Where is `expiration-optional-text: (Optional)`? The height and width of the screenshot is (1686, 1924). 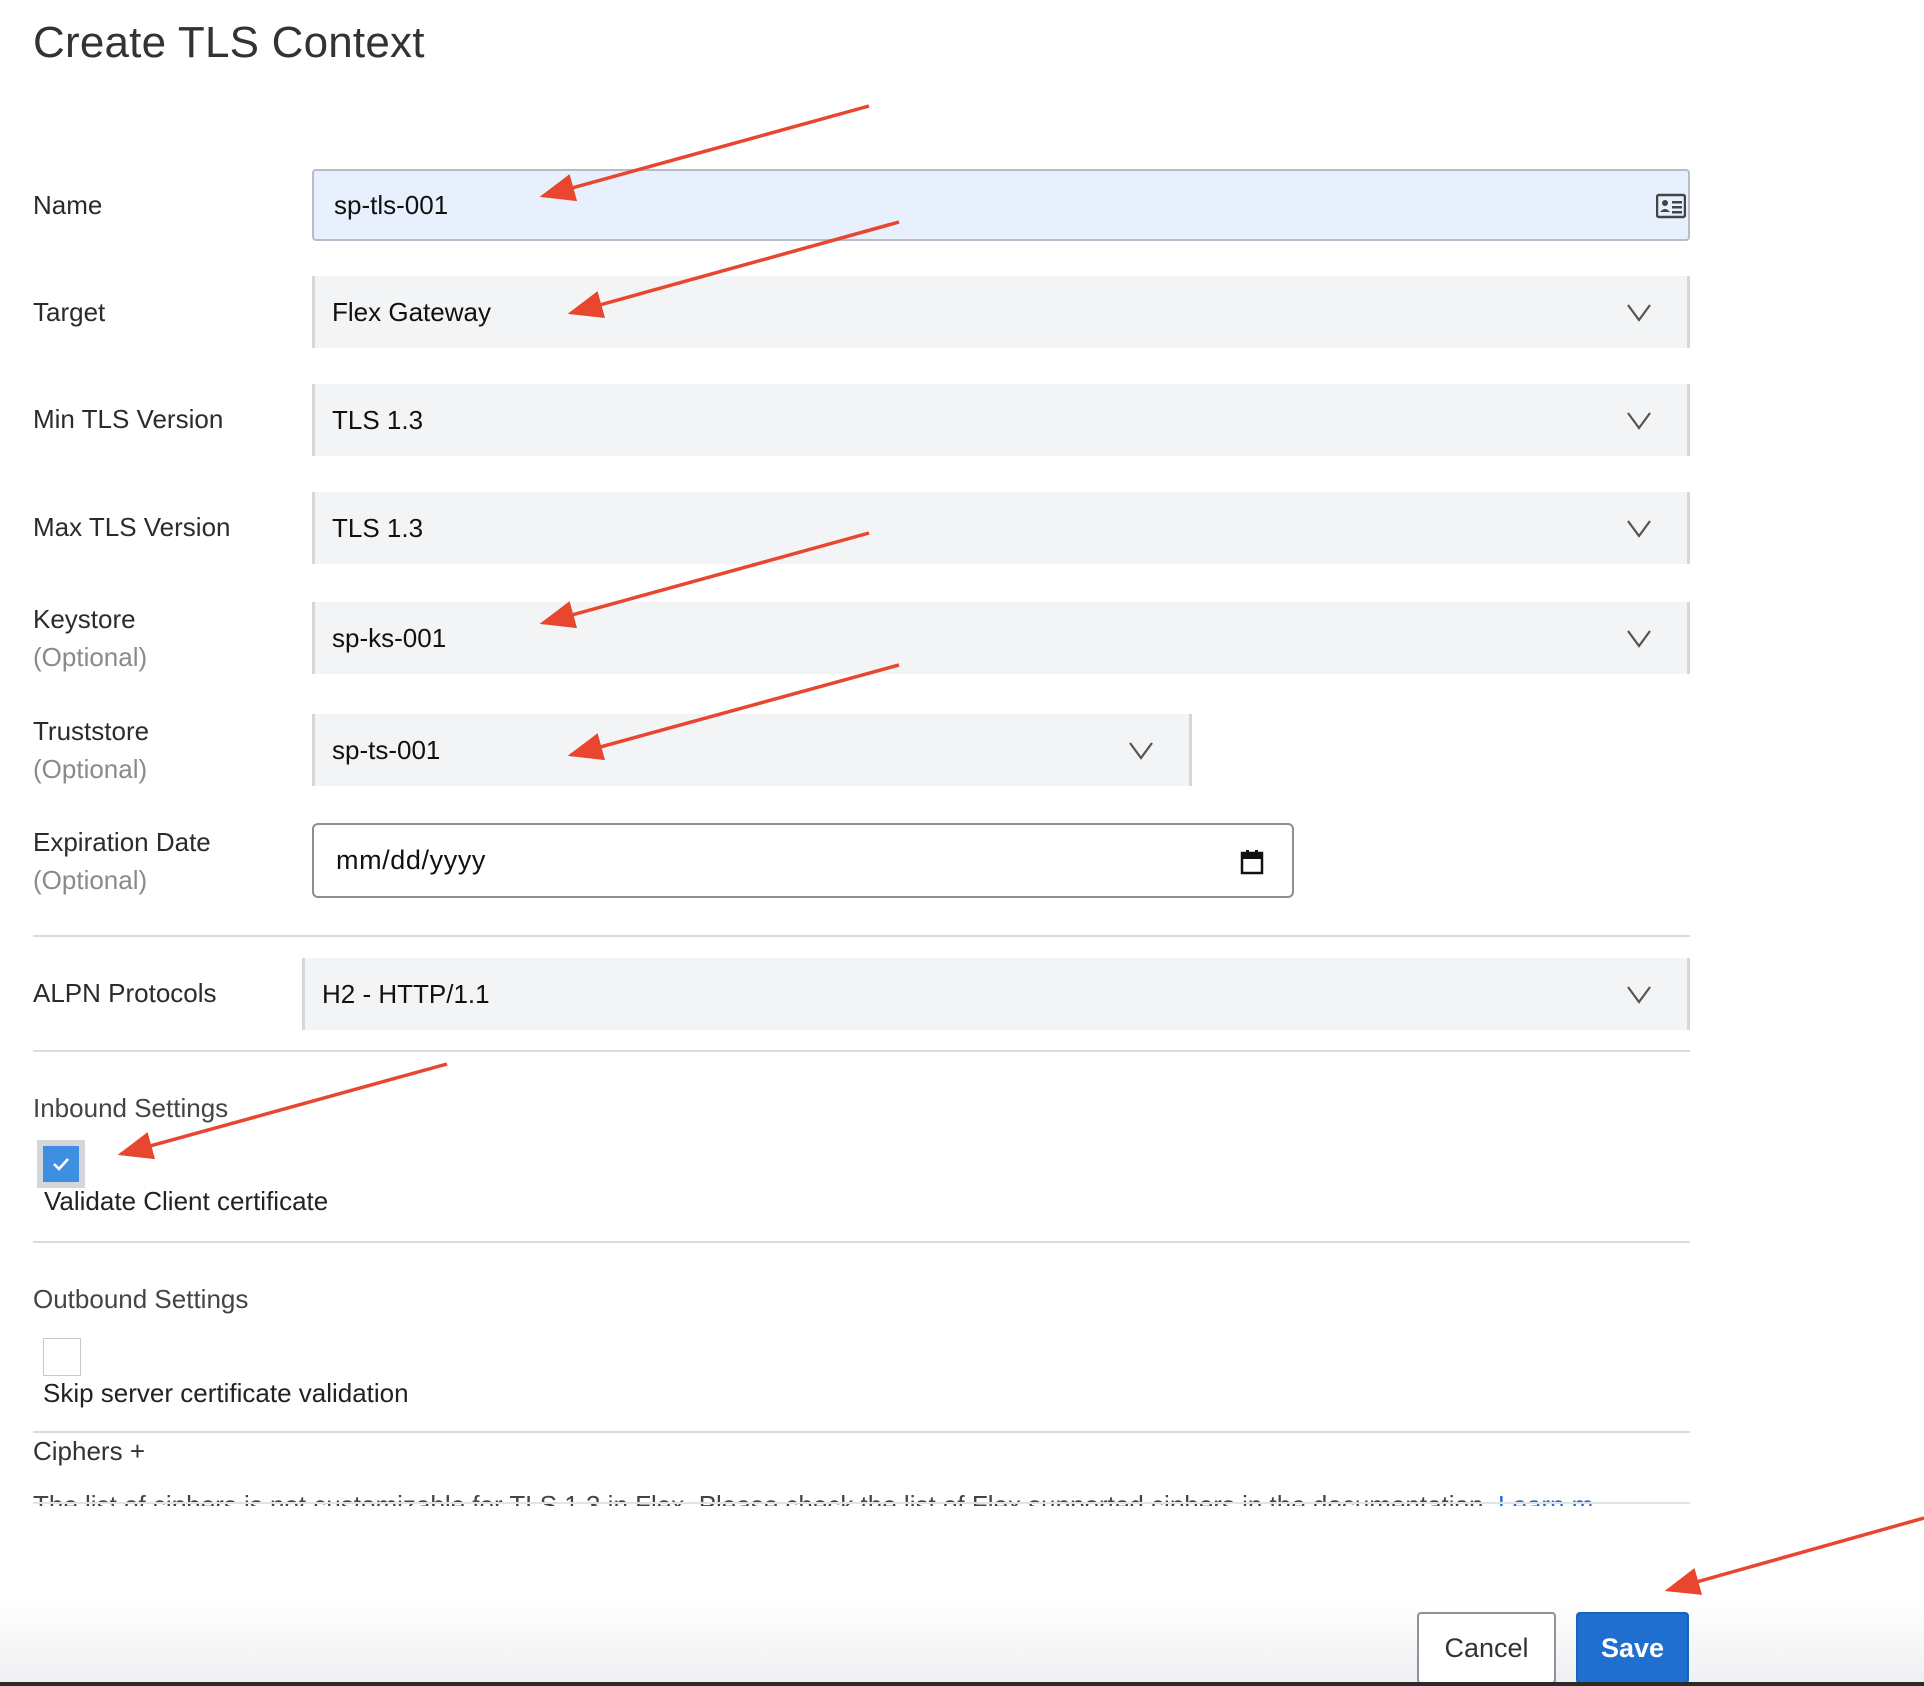 expiration-optional-text: (Optional) is located at coordinates (90, 880).